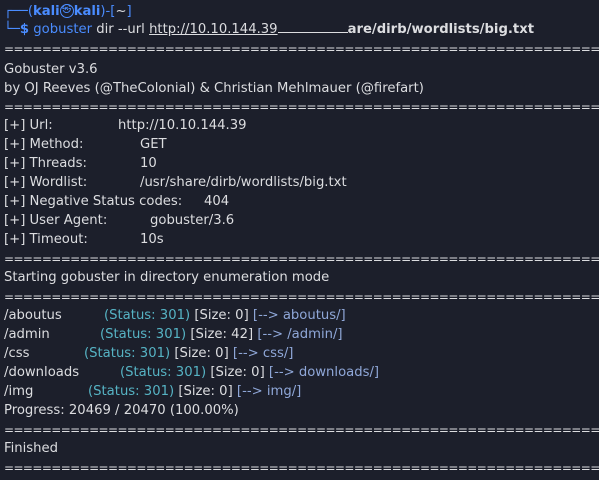 The image size is (599, 480). I want to click on result-row: /css (Status: 301) [Size: 0] [--> css/], so click(148, 353).